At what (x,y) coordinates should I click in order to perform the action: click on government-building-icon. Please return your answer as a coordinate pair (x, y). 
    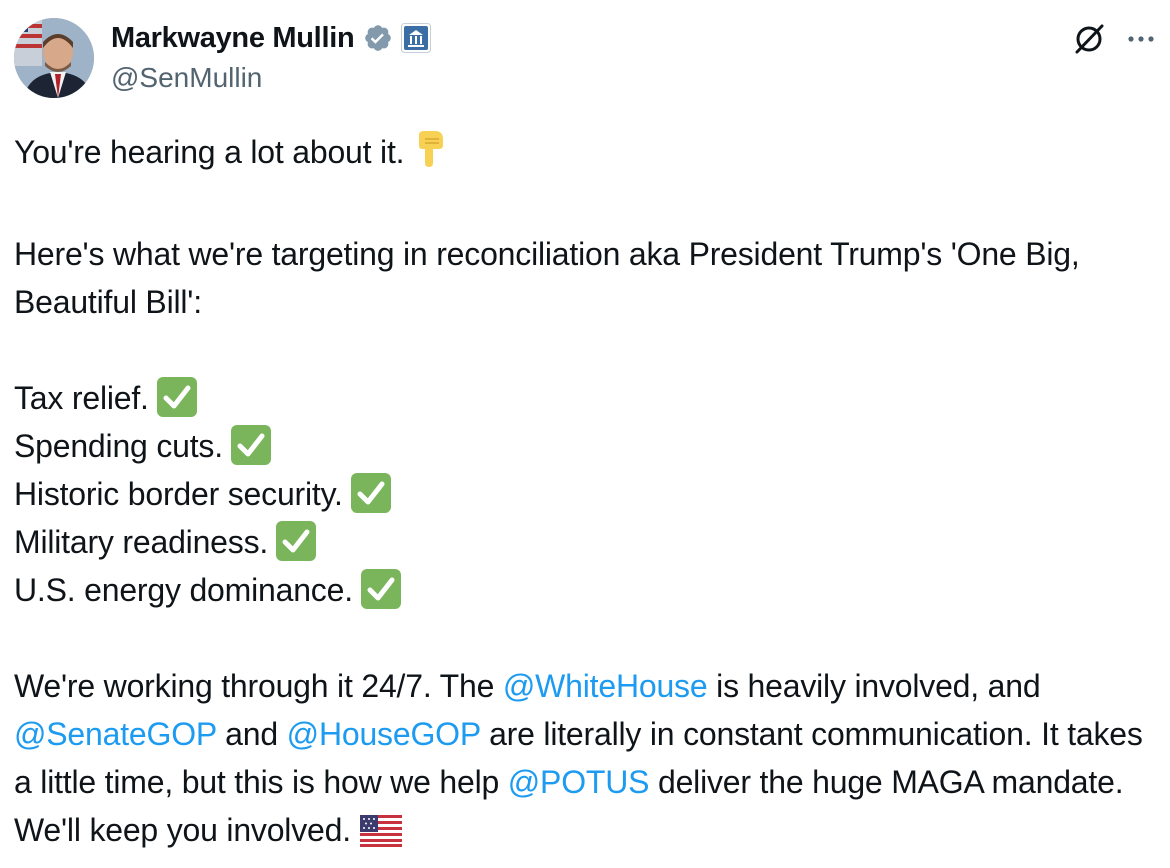
    Looking at the image, I should click on (416, 38).